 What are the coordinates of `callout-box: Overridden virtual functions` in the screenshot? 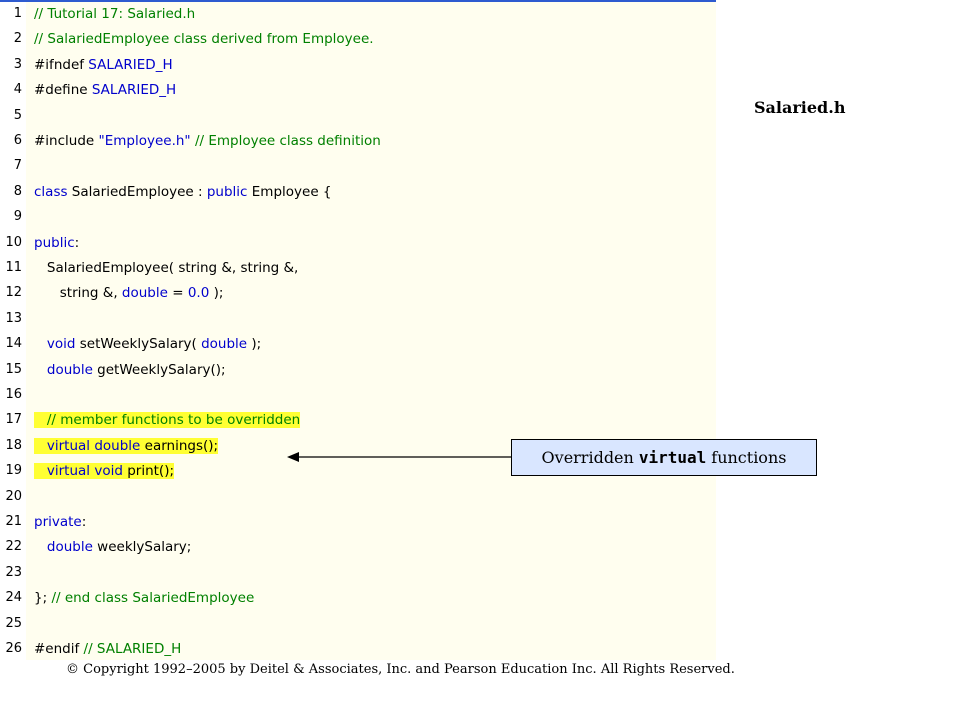 It's located at (664, 457).